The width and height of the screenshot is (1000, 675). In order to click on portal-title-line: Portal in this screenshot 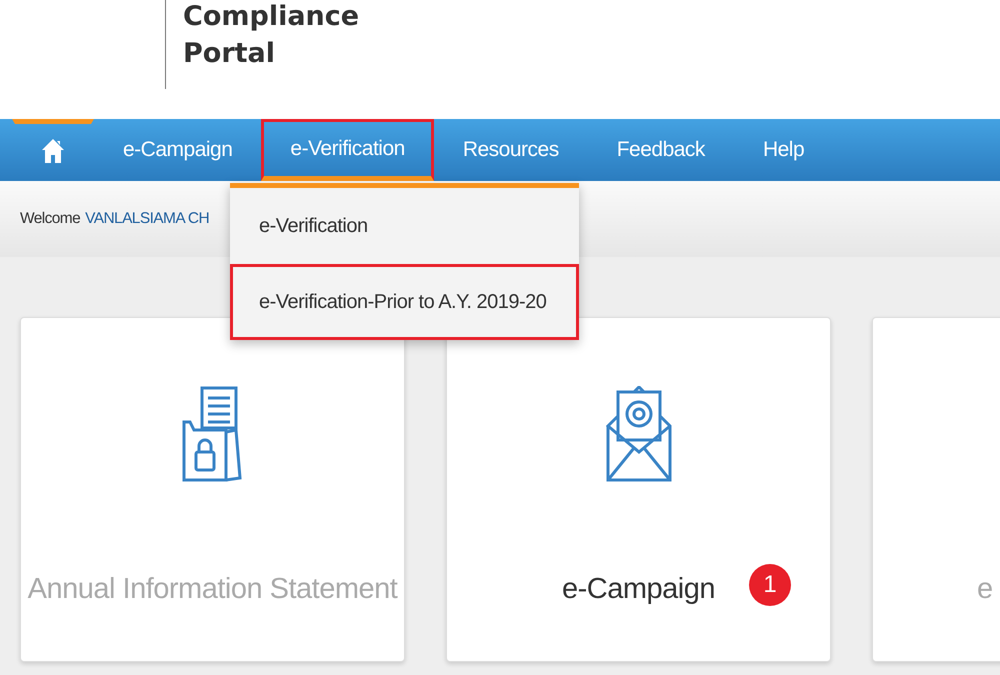, I will do `click(229, 54)`.